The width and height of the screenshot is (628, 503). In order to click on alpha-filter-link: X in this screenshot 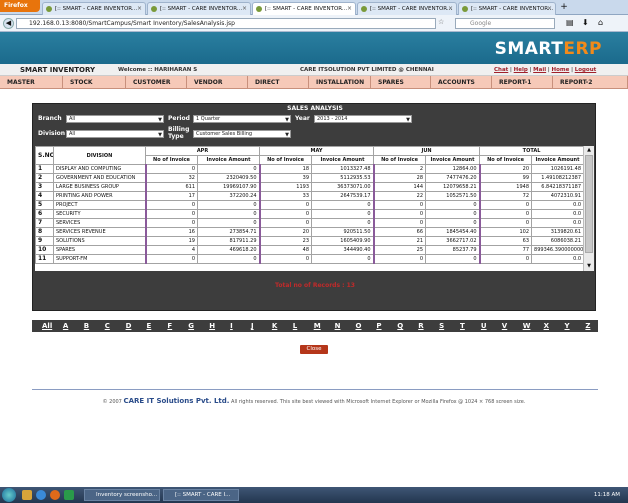, I will do `click(546, 326)`.